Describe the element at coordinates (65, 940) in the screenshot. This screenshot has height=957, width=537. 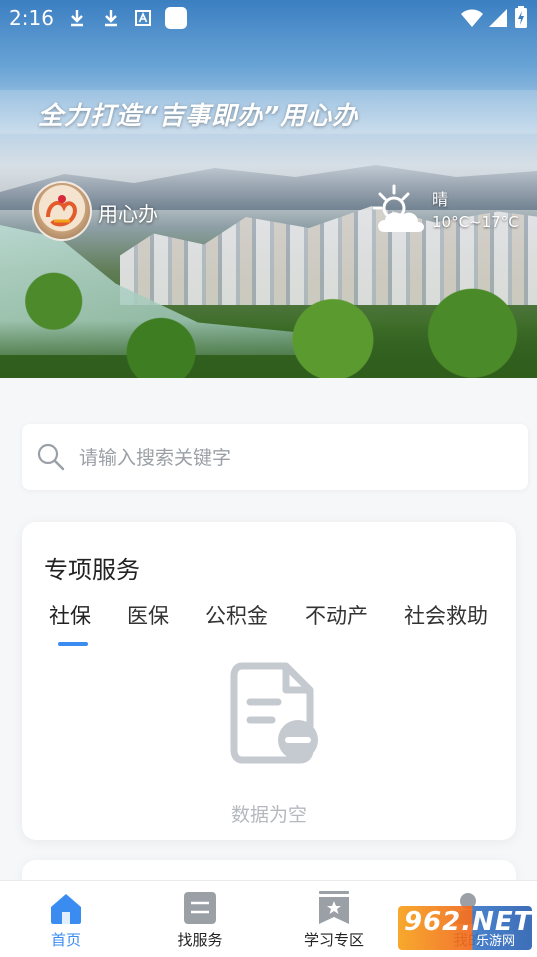
I see `nav-home-label: 首页` at that location.